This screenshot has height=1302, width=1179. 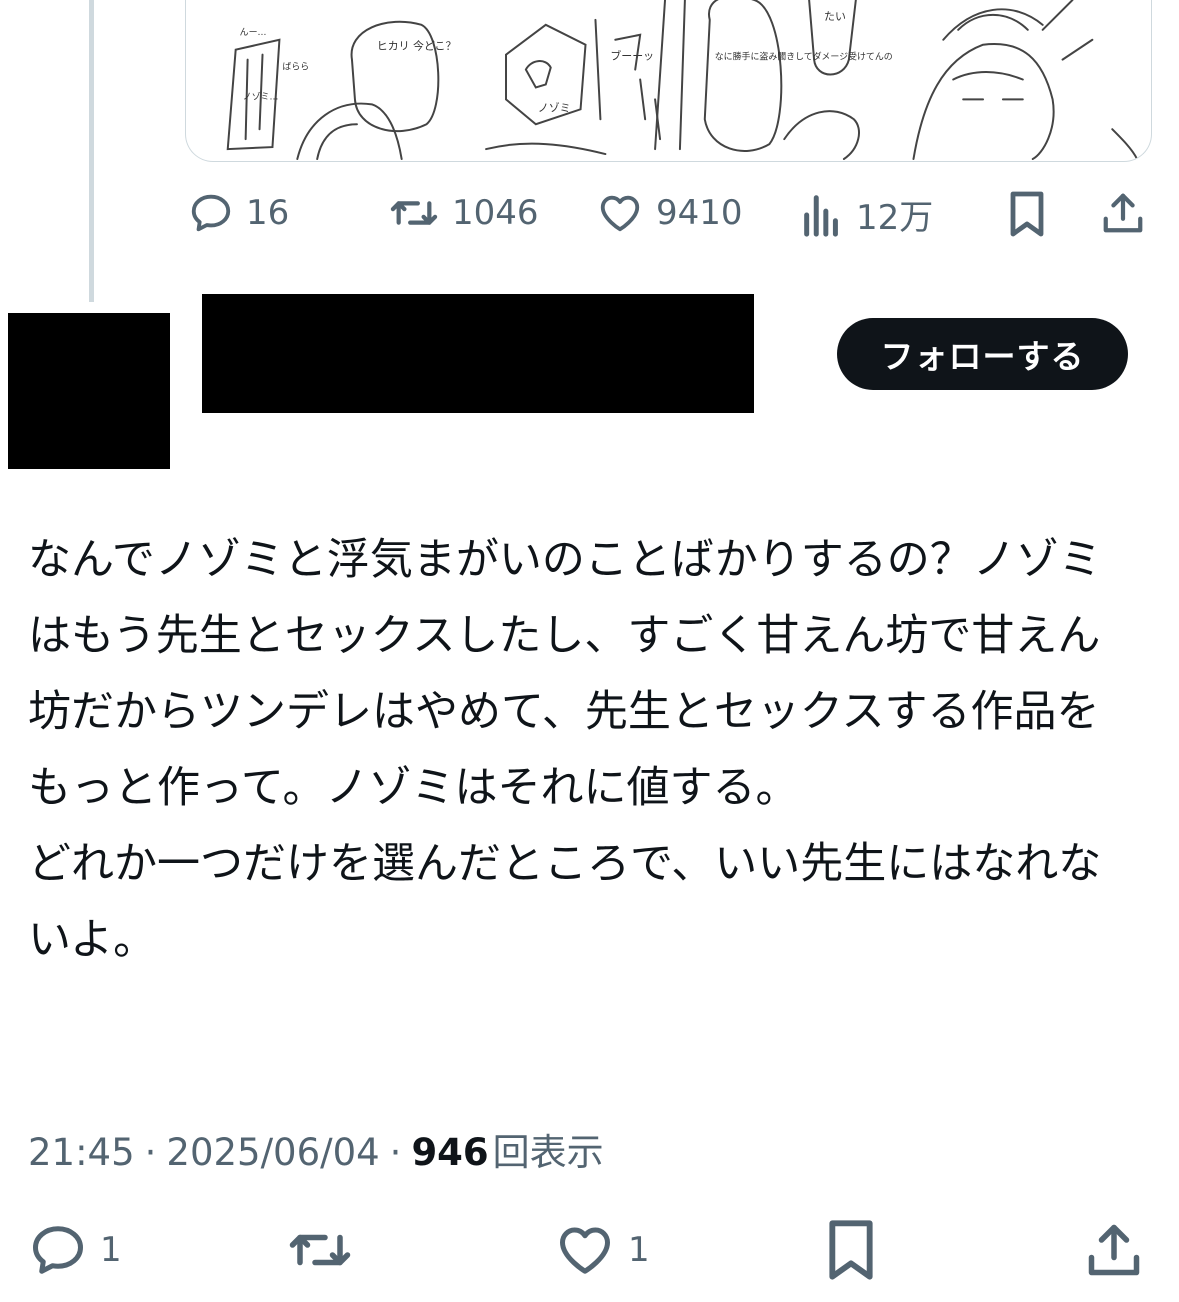 I want to click on manga-bubble-text-3: たい, so click(x=835, y=16).